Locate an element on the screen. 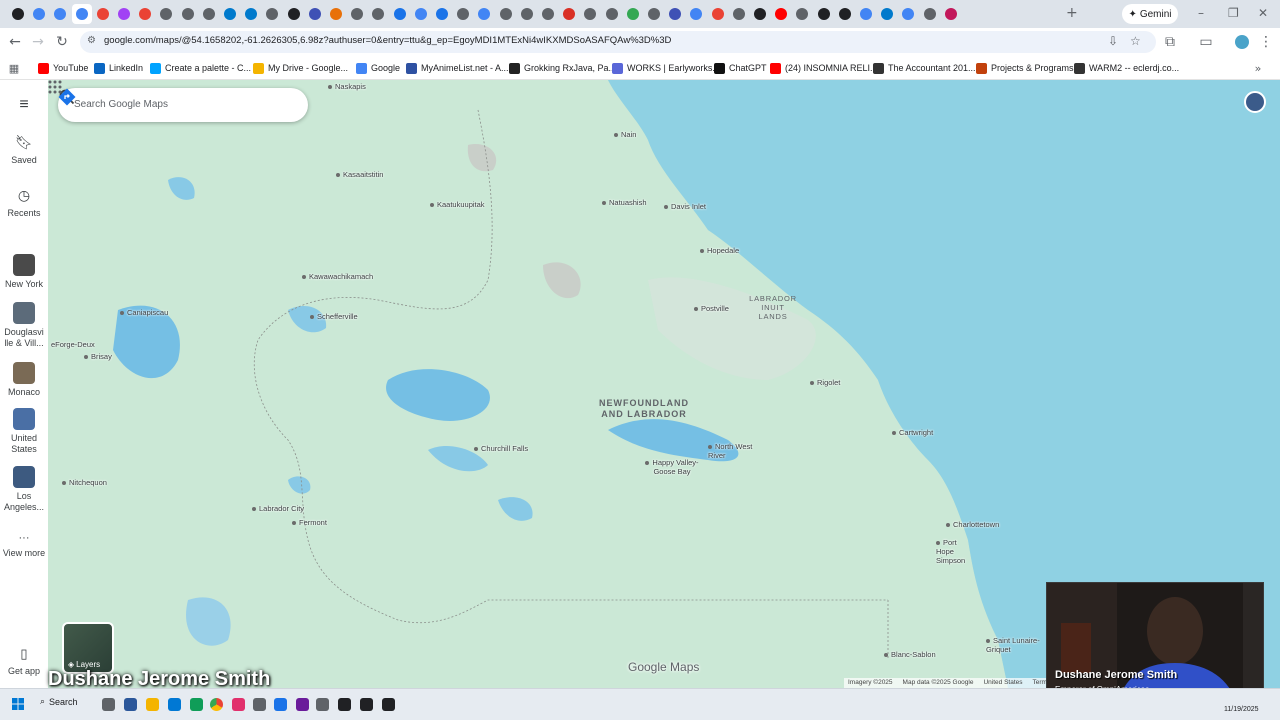 Image resolution: width=1280 pixels, height=720 pixels. place-labrador-city: Labrador City is located at coordinates (278, 508).